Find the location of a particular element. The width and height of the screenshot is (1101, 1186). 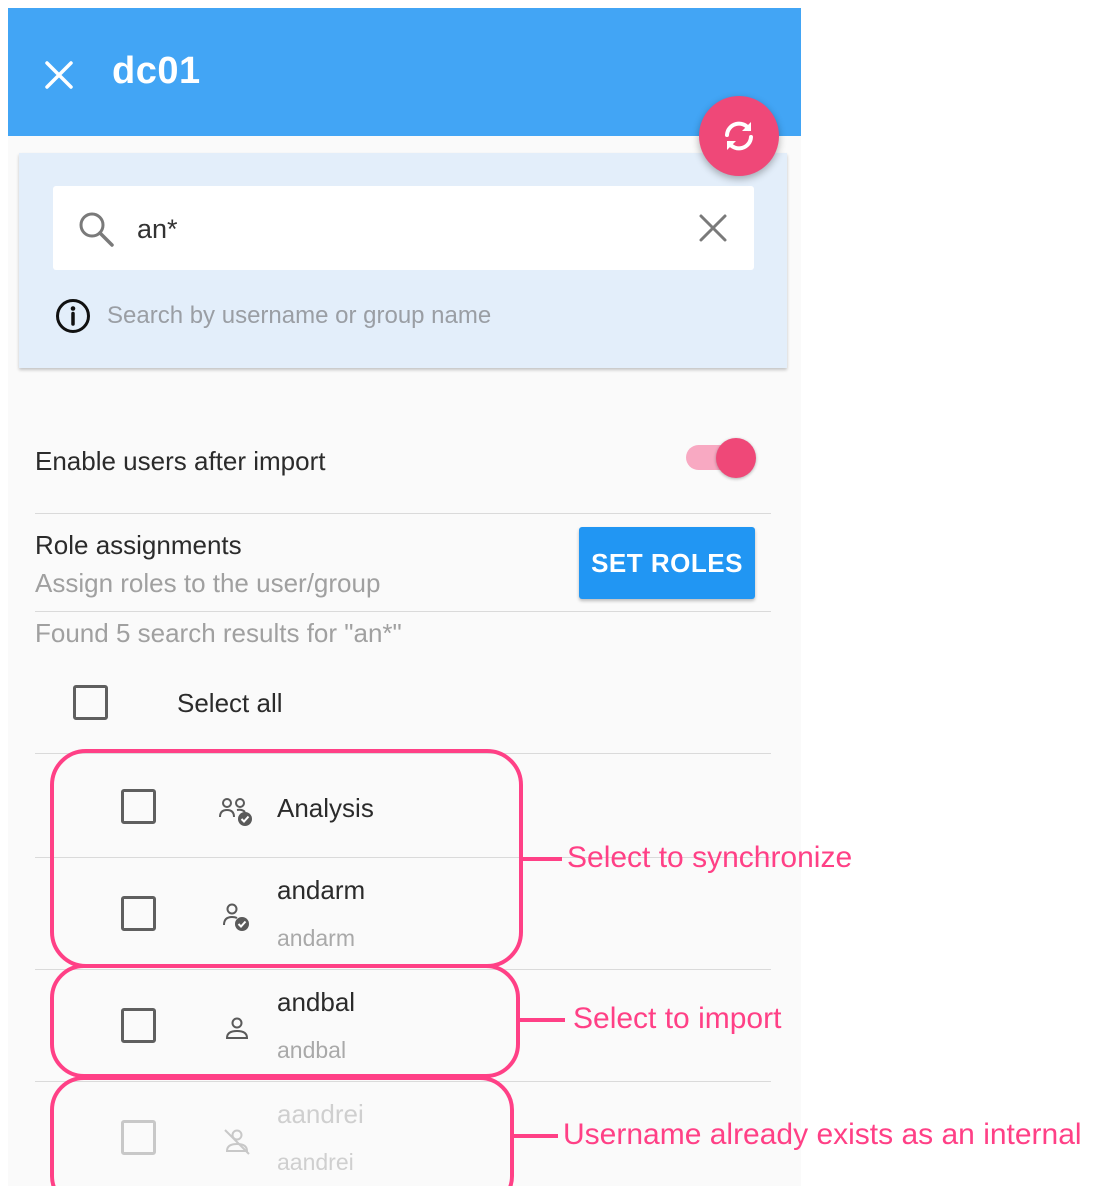

enable-users-toggle is located at coordinates (720, 458).